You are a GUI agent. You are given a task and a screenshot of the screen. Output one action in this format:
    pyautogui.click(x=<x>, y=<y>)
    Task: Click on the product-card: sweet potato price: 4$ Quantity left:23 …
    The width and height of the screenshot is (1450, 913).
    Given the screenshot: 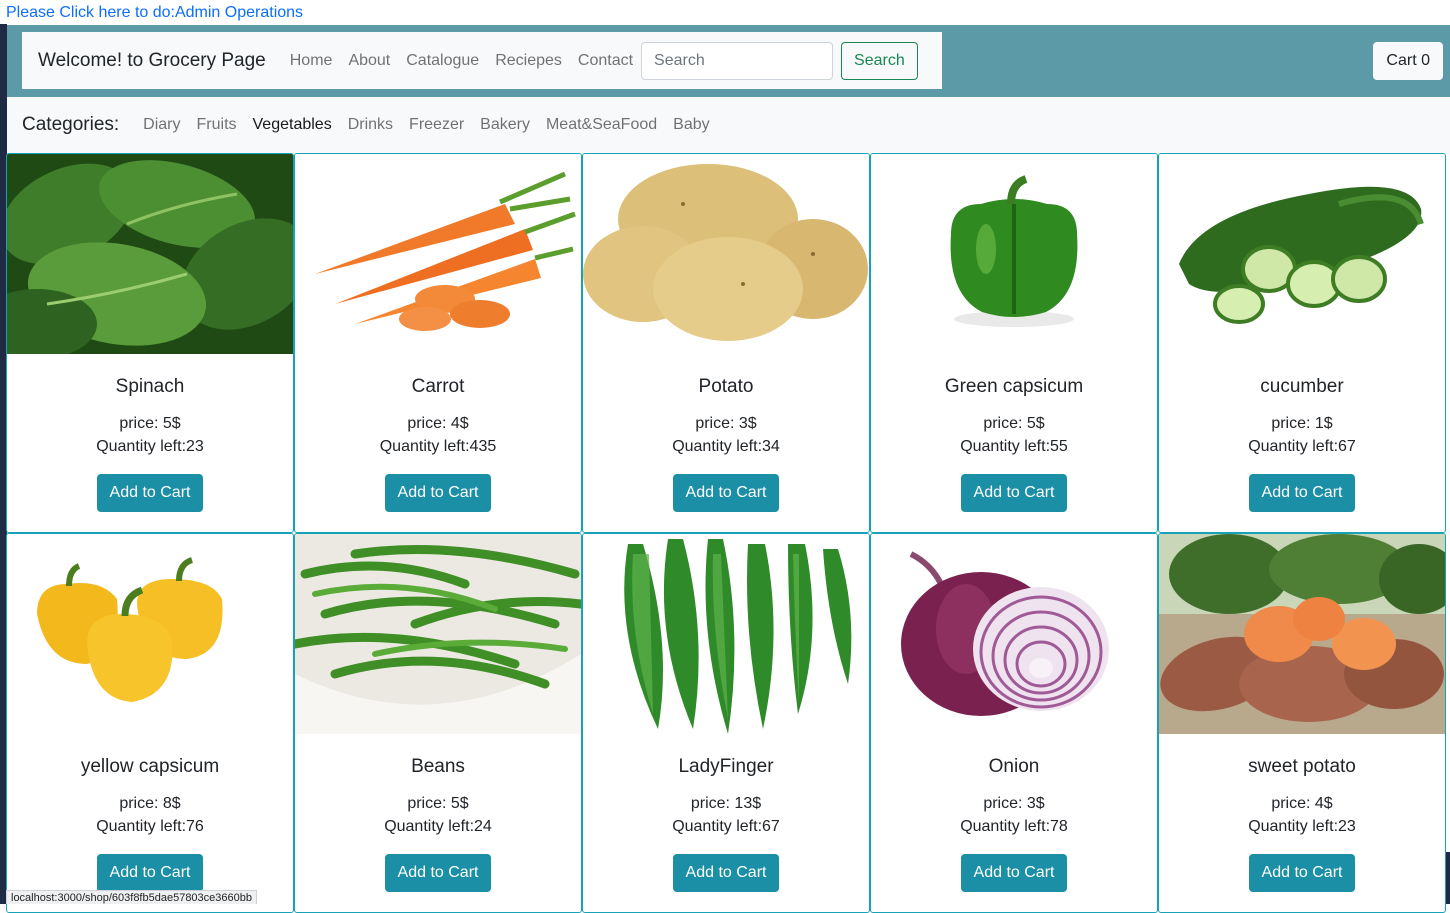 What is the action you would take?
    pyautogui.click(x=1302, y=723)
    